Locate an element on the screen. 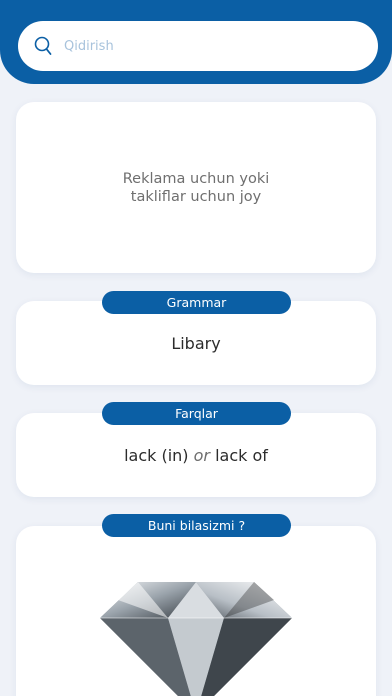 This screenshot has width=392, height=696. diamond-image is located at coordinates (196, 639).